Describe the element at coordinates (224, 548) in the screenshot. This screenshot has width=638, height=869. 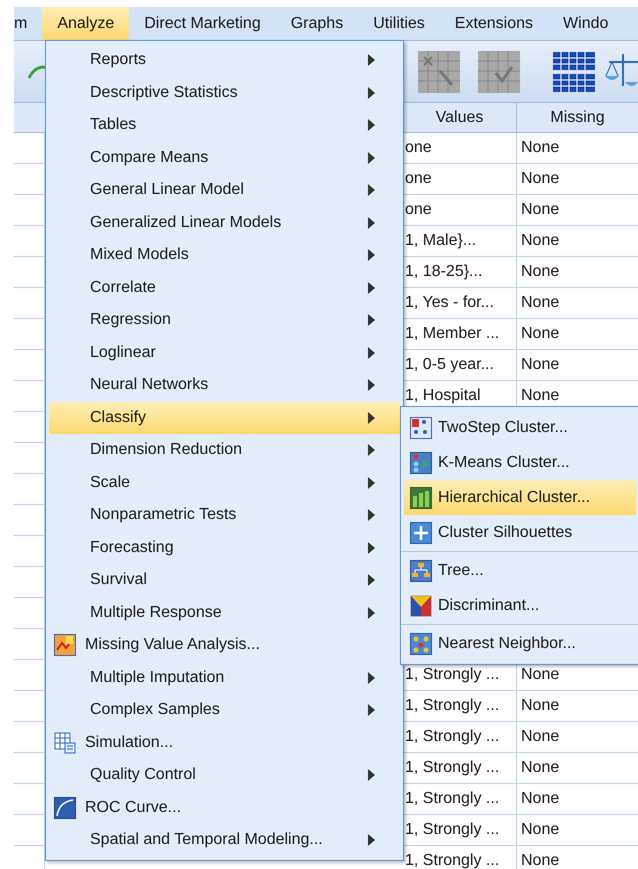
I see `menu-item: Forecasting` at that location.